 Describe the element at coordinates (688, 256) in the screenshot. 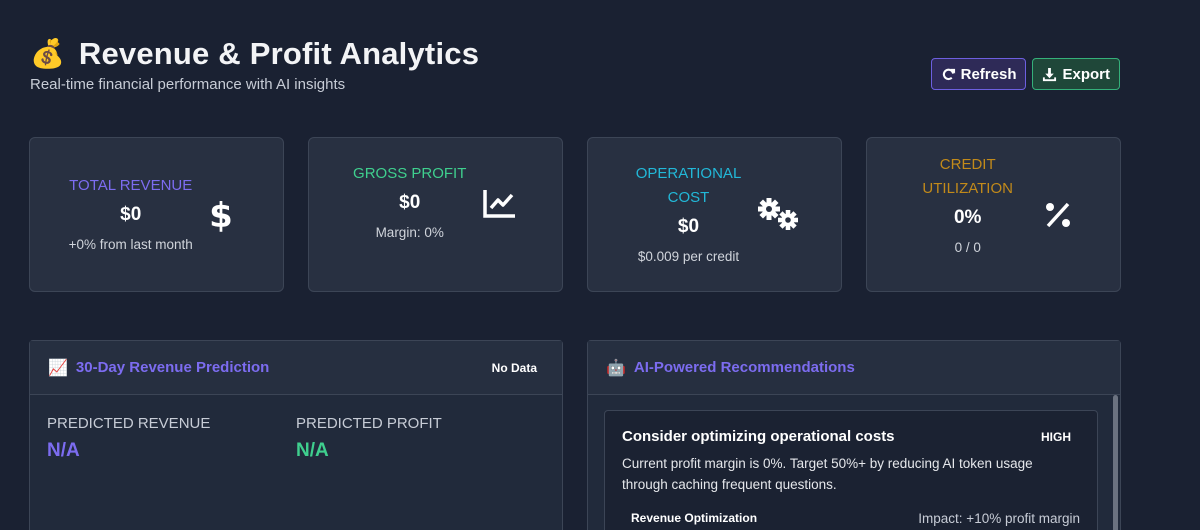

I see `stat-subtext: $0.009 per credit` at that location.